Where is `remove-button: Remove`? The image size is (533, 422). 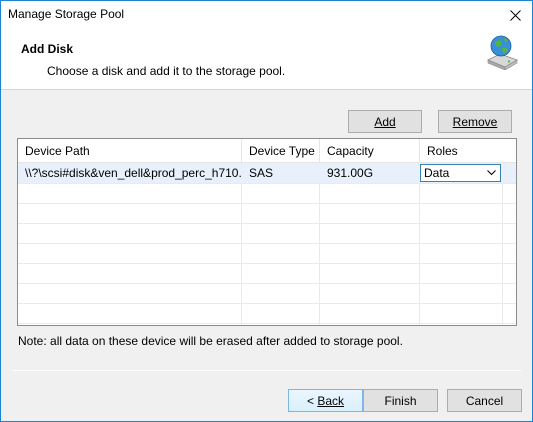
remove-button: Remove is located at coordinates (475, 121).